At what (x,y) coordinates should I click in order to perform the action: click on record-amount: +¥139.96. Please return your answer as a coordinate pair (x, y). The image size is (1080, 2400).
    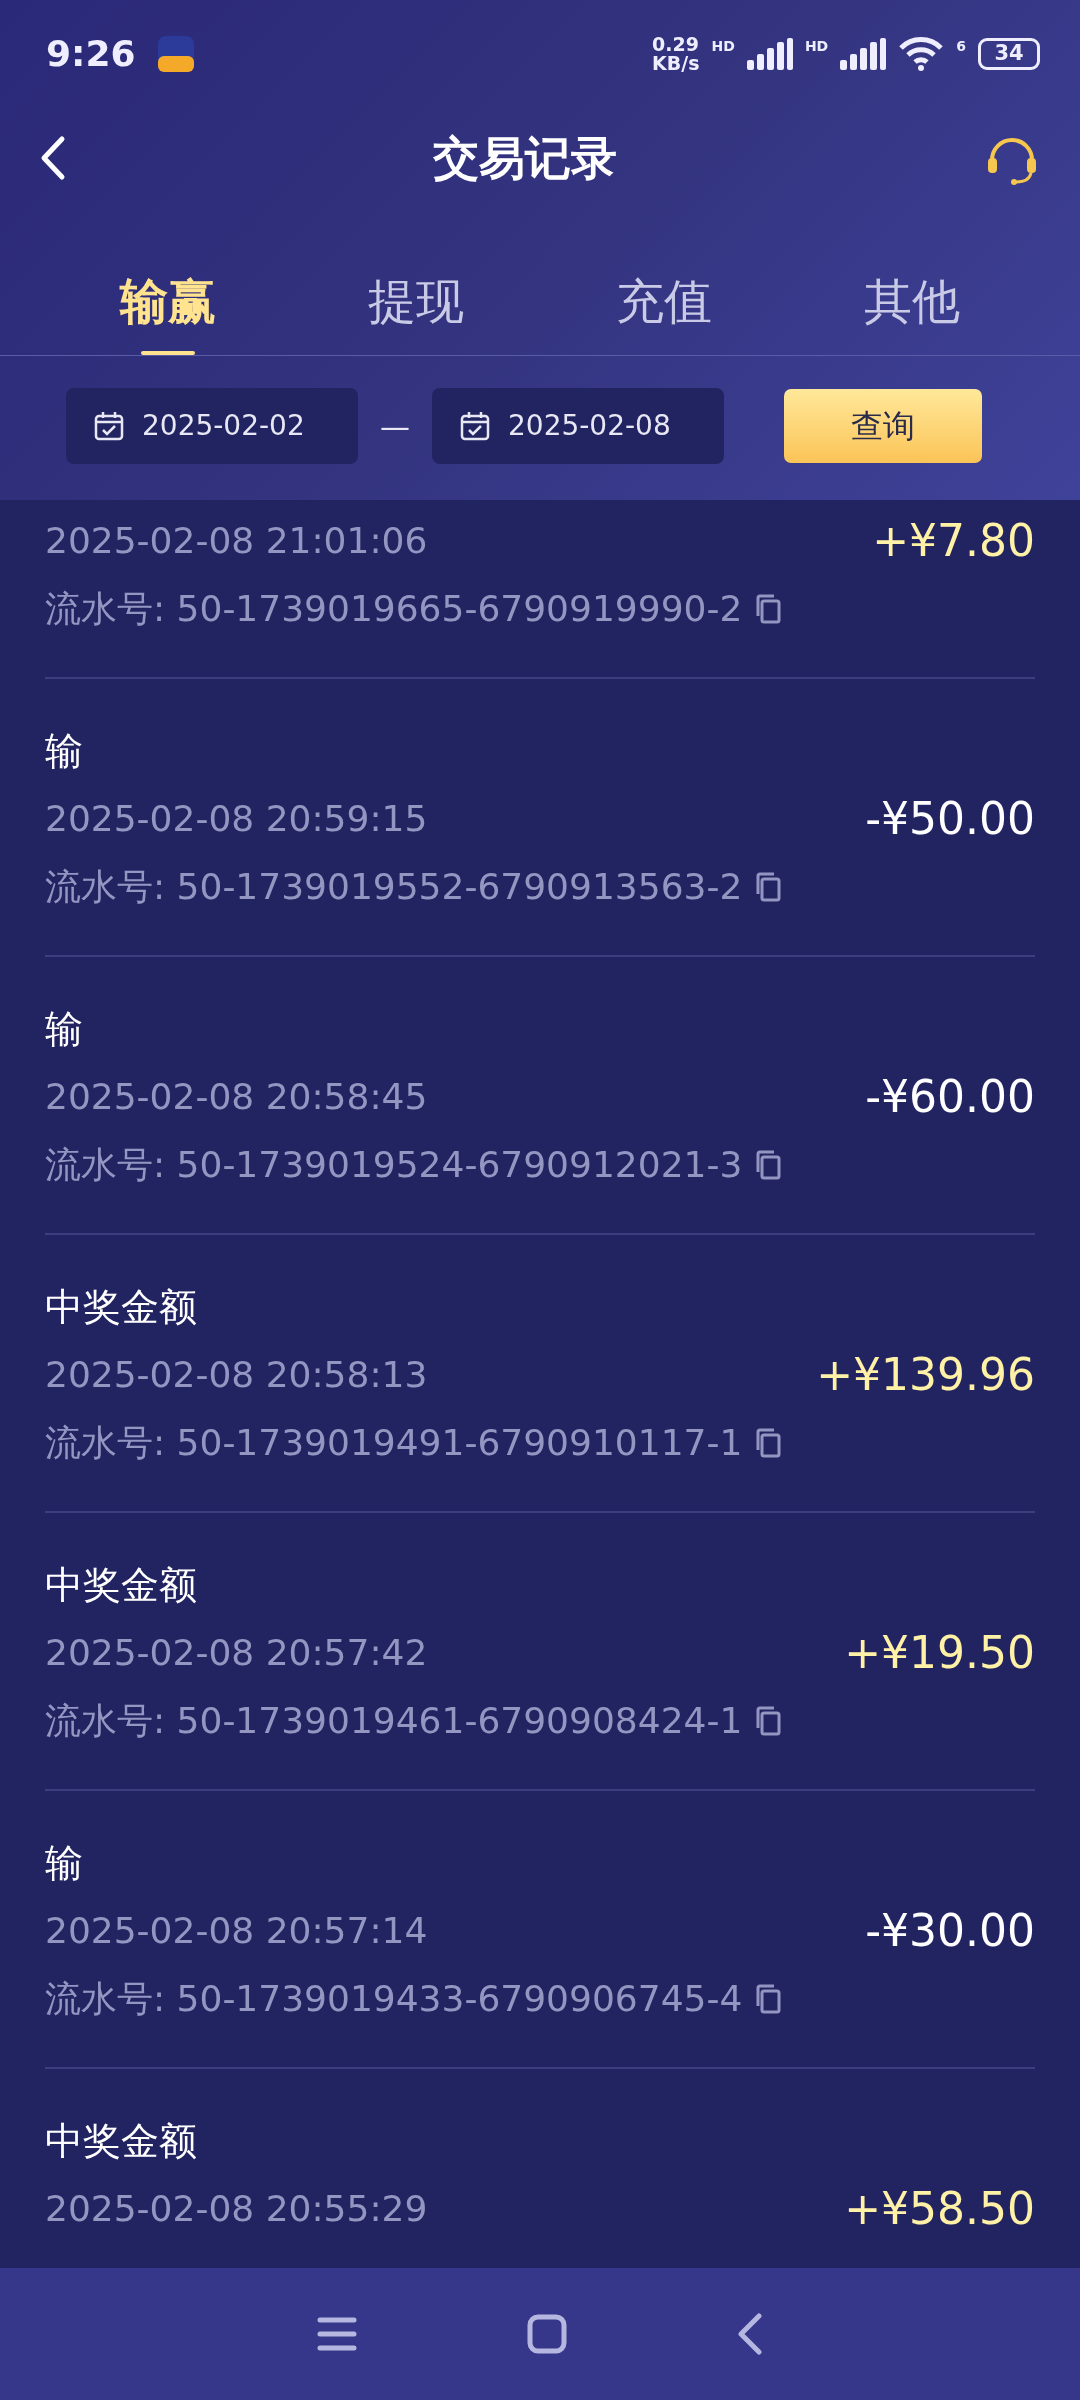
    Looking at the image, I should click on (925, 1375).